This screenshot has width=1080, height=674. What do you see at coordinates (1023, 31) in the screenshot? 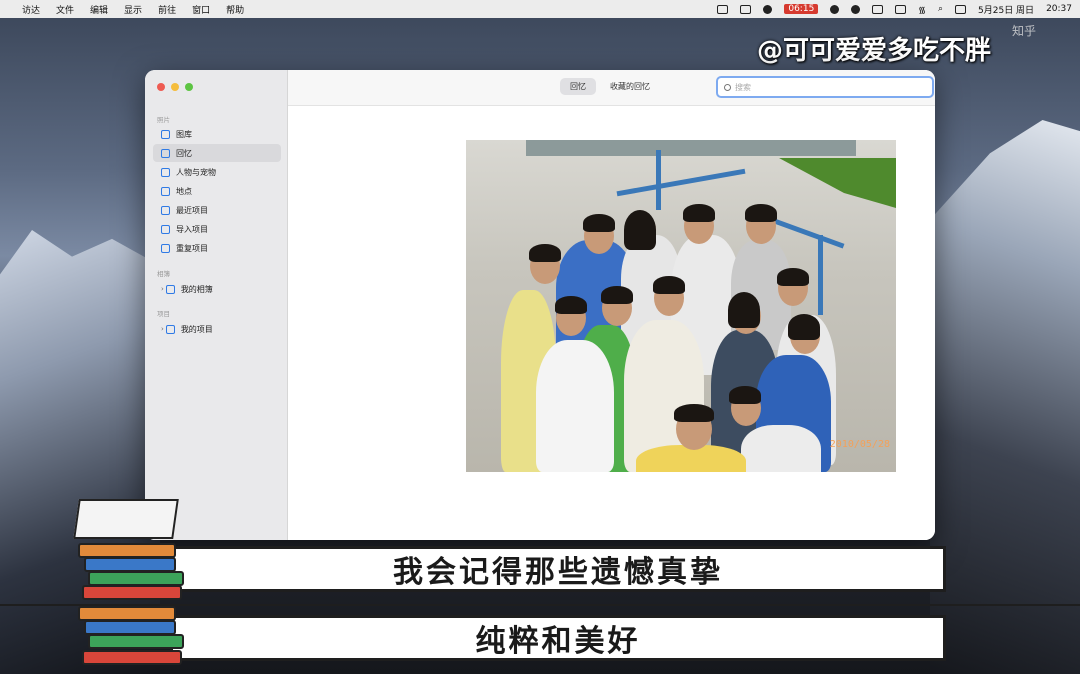
I see `zhihu-corner-mark: 知乎` at bounding box center [1023, 31].